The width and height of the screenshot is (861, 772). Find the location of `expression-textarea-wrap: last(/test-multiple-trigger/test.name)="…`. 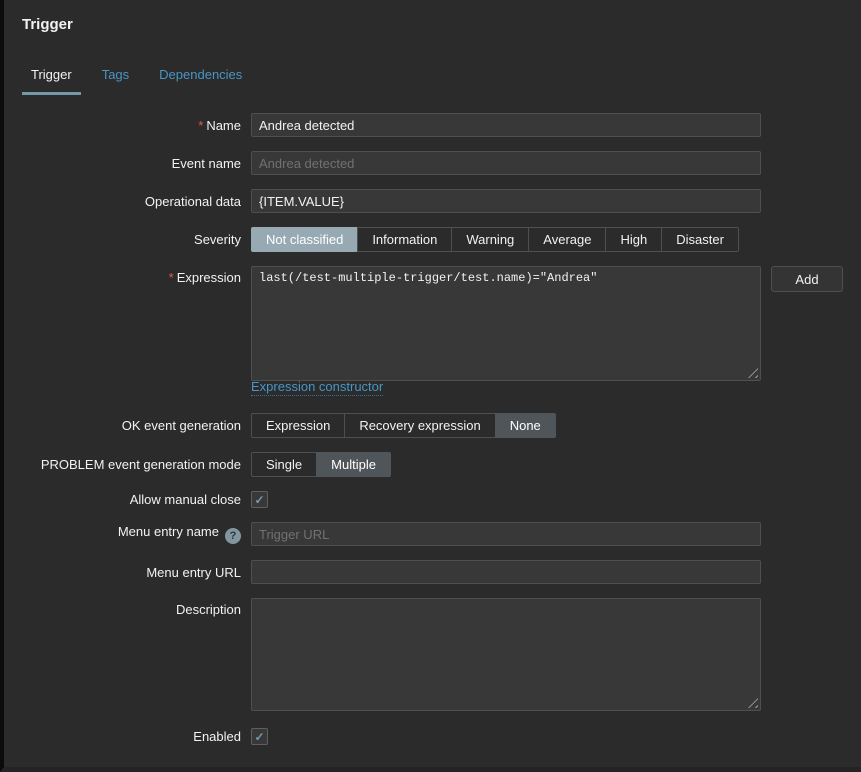

expression-textarea-wrap: last(/test-multiple-trigger/test.name)="… is located at coordinates (506, 323).